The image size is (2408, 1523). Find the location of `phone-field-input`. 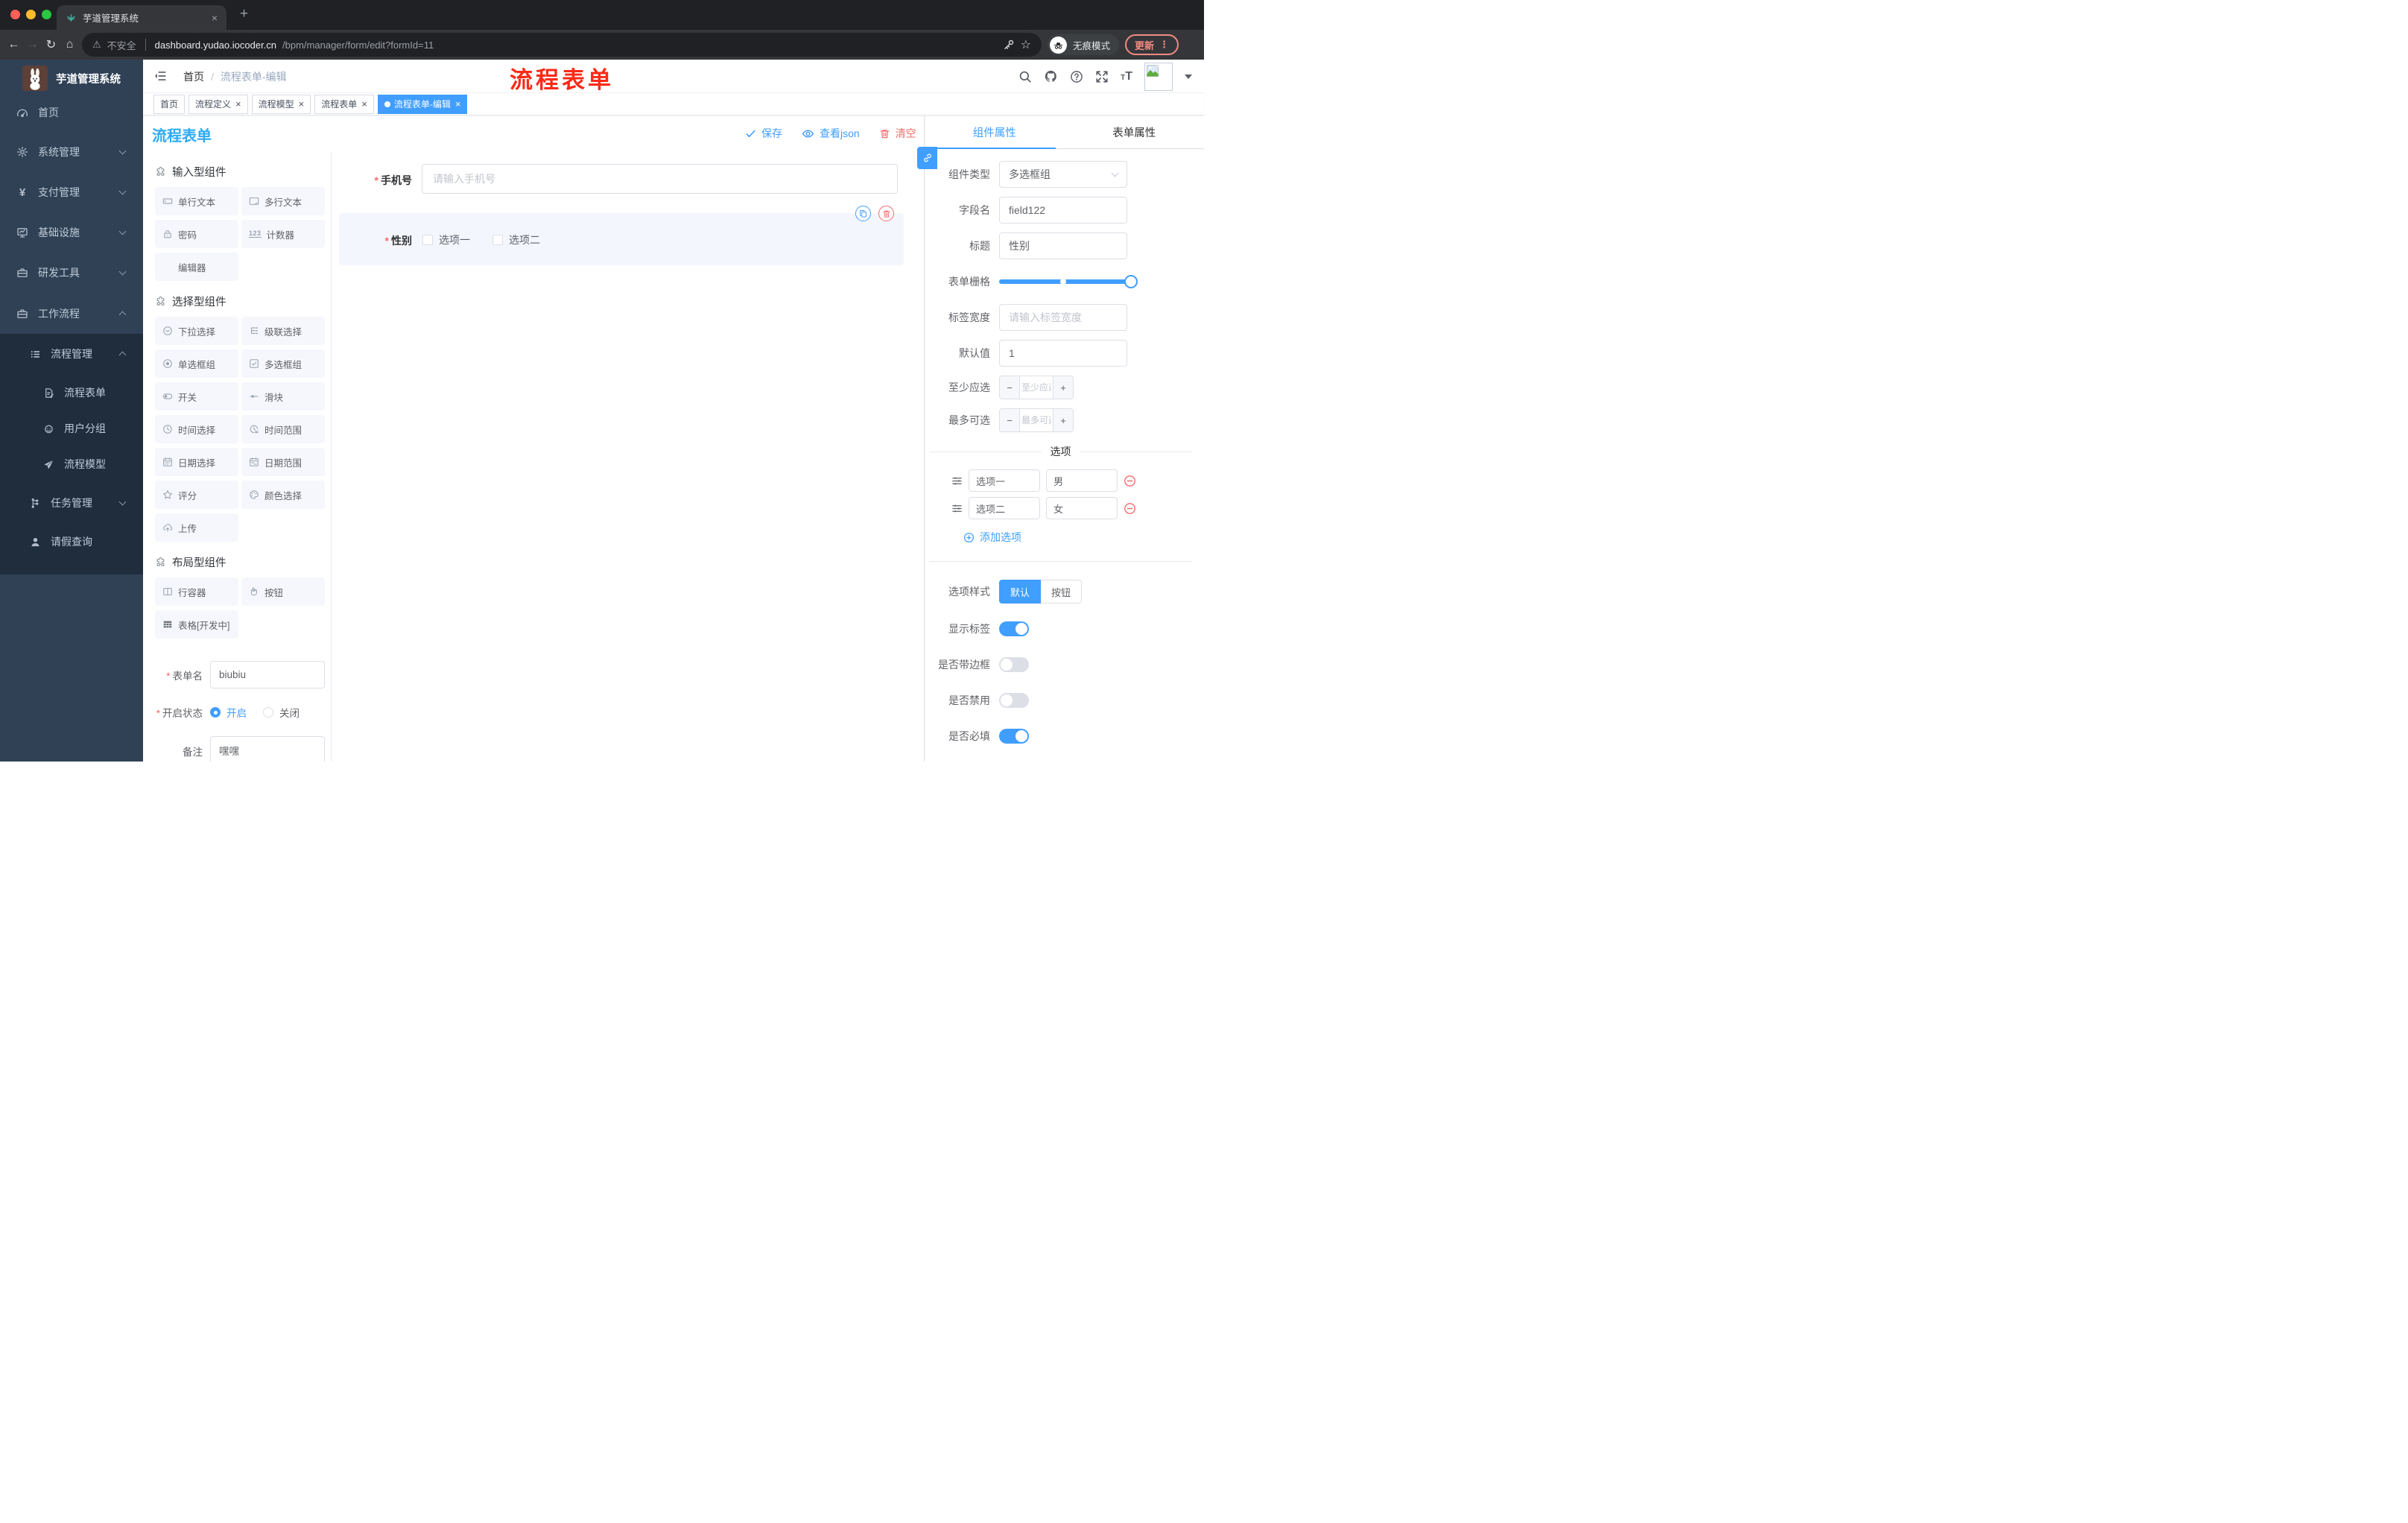

phone-field-input is located at coordinates (660, 179).